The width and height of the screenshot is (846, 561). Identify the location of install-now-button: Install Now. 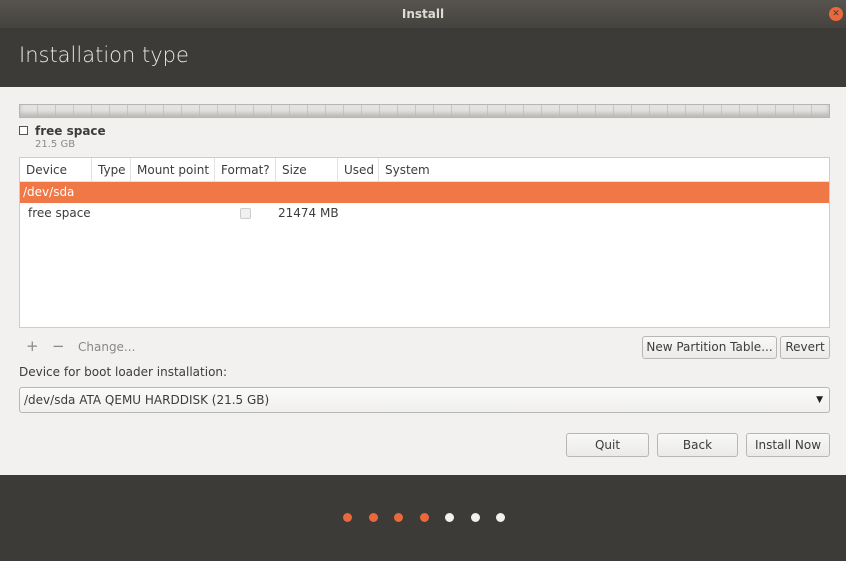
(788, 445).